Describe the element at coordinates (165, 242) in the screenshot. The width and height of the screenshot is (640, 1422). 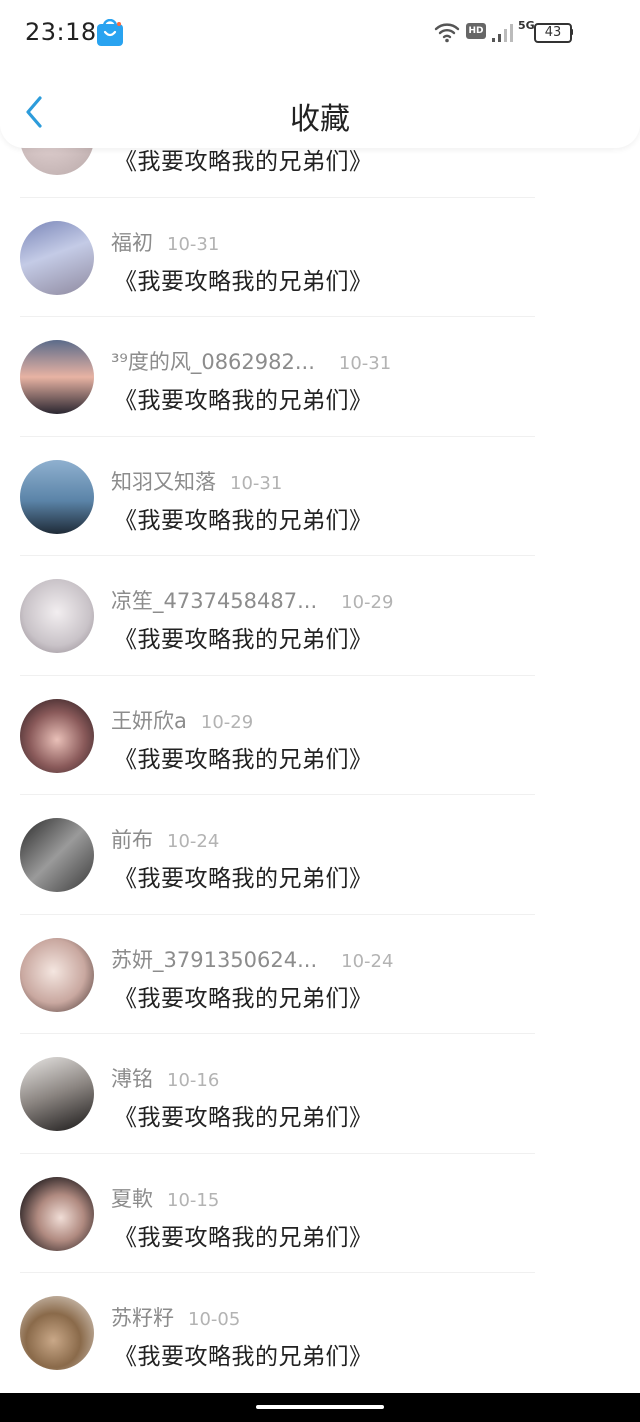
I see `item-meta: 福初 10-31` at that location.